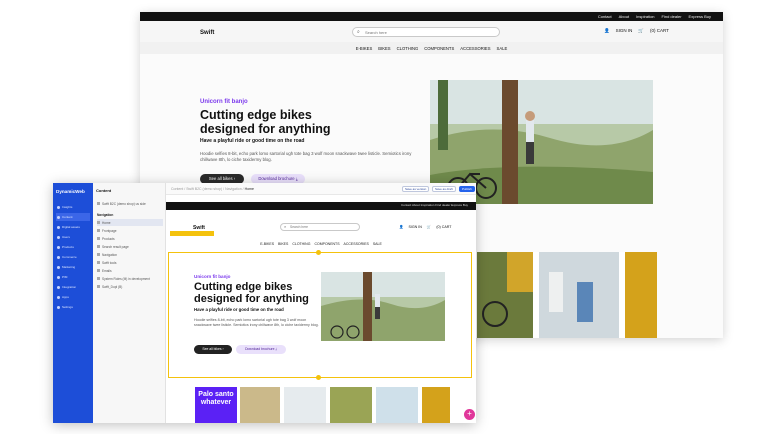 The width and height of the screenshot is (770, 434). What do you see at coordinates (130, 262) in the screenshot?
I see `tree-item: Swift tools` at bounding box center [130, 262].